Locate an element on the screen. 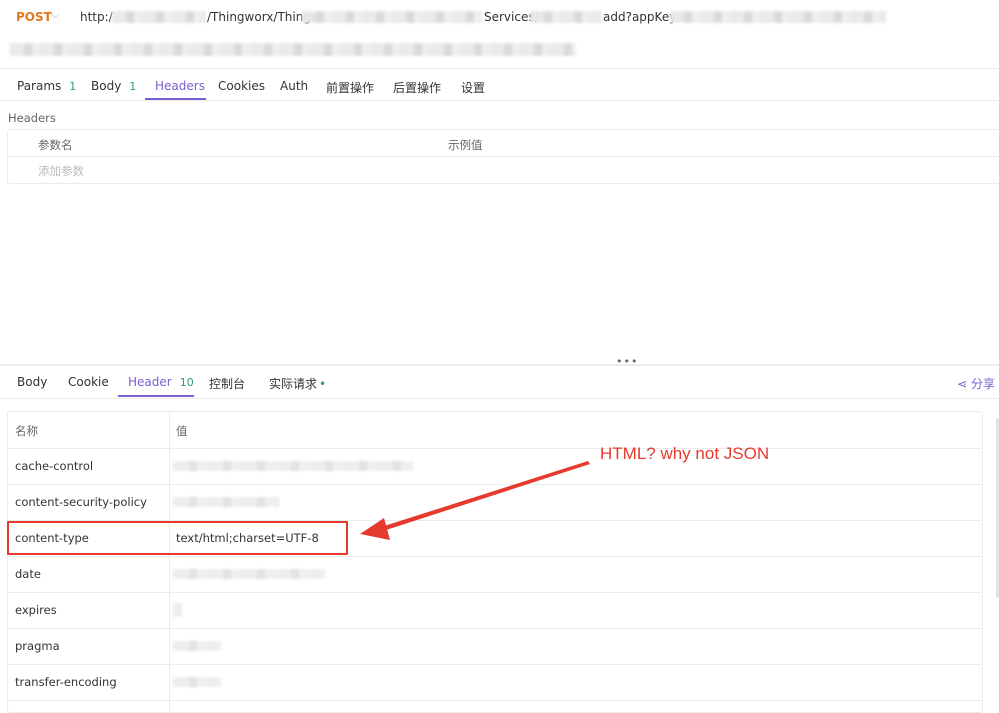 The height and width of the screenshot is (713, 999). annotation-arrow is located at coordinates (475, 500).